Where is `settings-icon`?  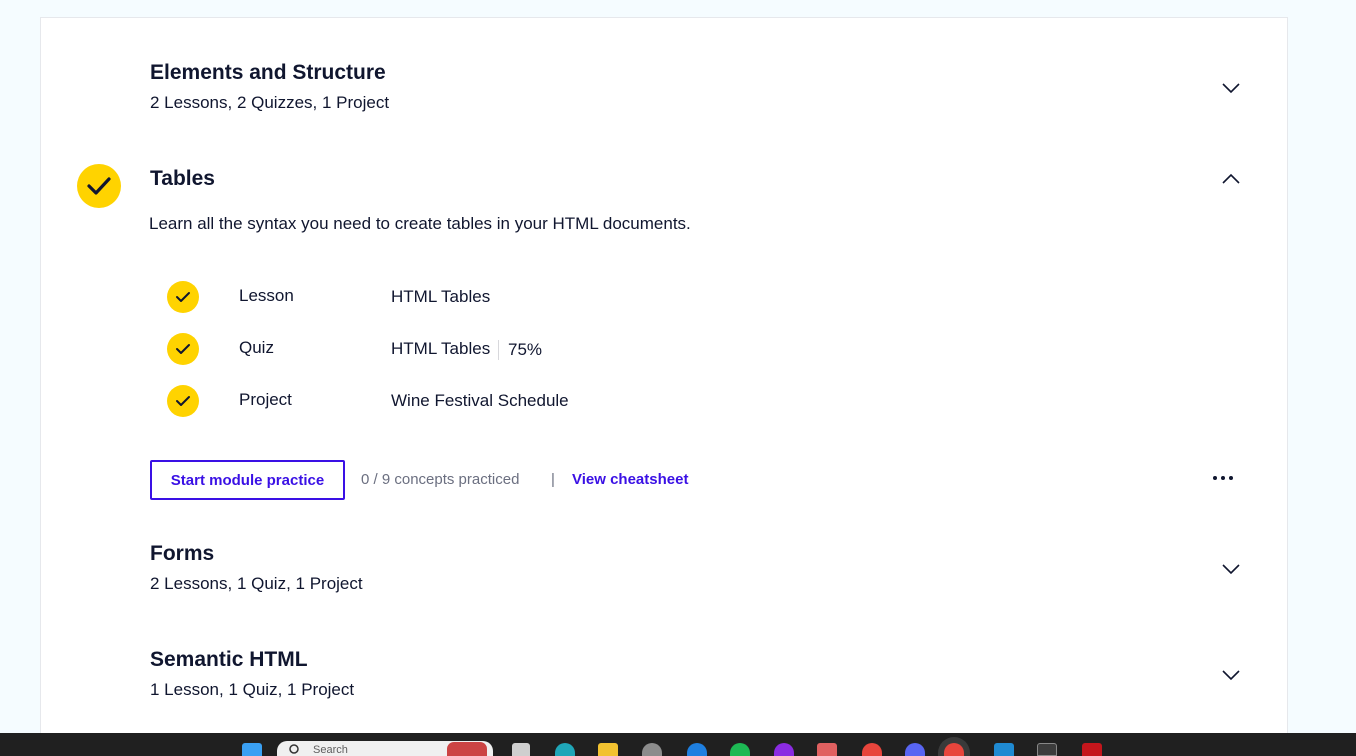
settings-icon is located at coordinates (652, 749).